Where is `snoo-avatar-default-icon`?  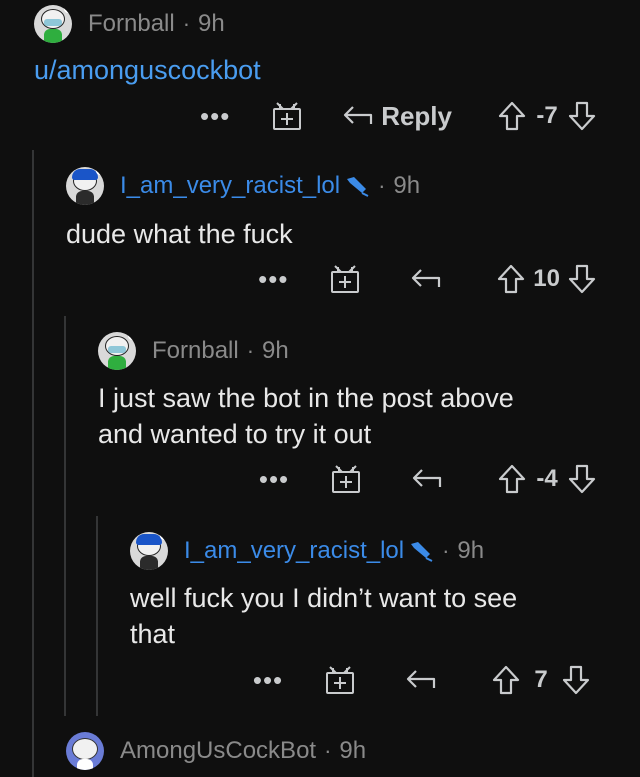 snoo-avatar-default-icon is located at coordinates (85, 751).